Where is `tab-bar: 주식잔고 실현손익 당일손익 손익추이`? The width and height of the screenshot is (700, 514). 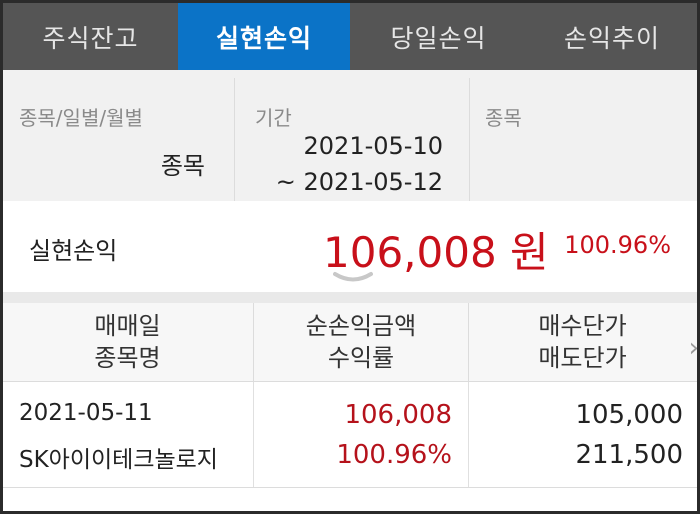
tab-bar: 주식잔고 실현손익 당일손익 손익추이 is located at coordinates (350, 36).